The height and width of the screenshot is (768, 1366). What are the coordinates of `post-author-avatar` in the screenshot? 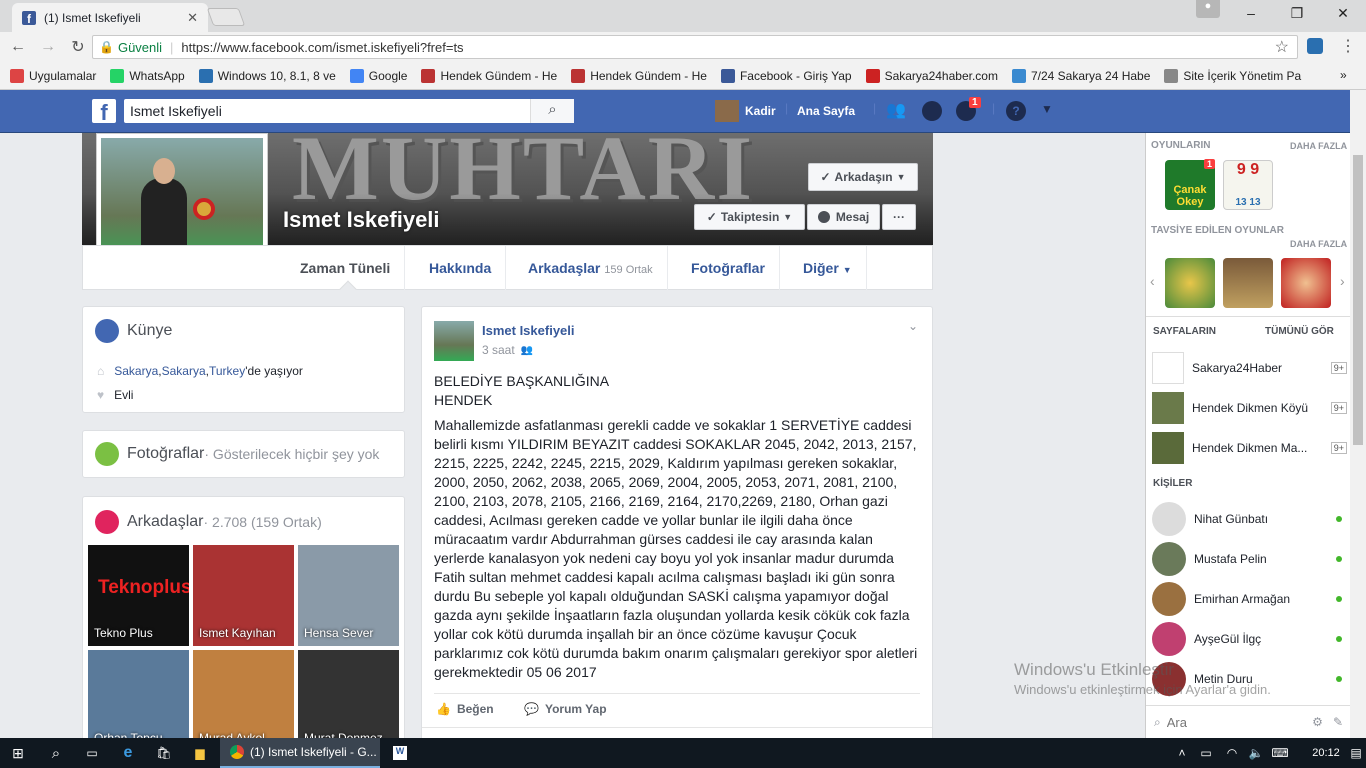 It's located at (454, 341).